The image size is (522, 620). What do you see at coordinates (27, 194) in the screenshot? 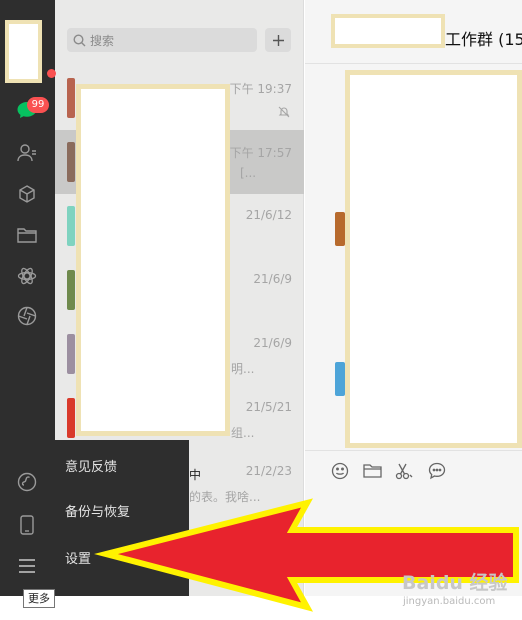
I see `favorites-icon` at bounding box center [27, 194].